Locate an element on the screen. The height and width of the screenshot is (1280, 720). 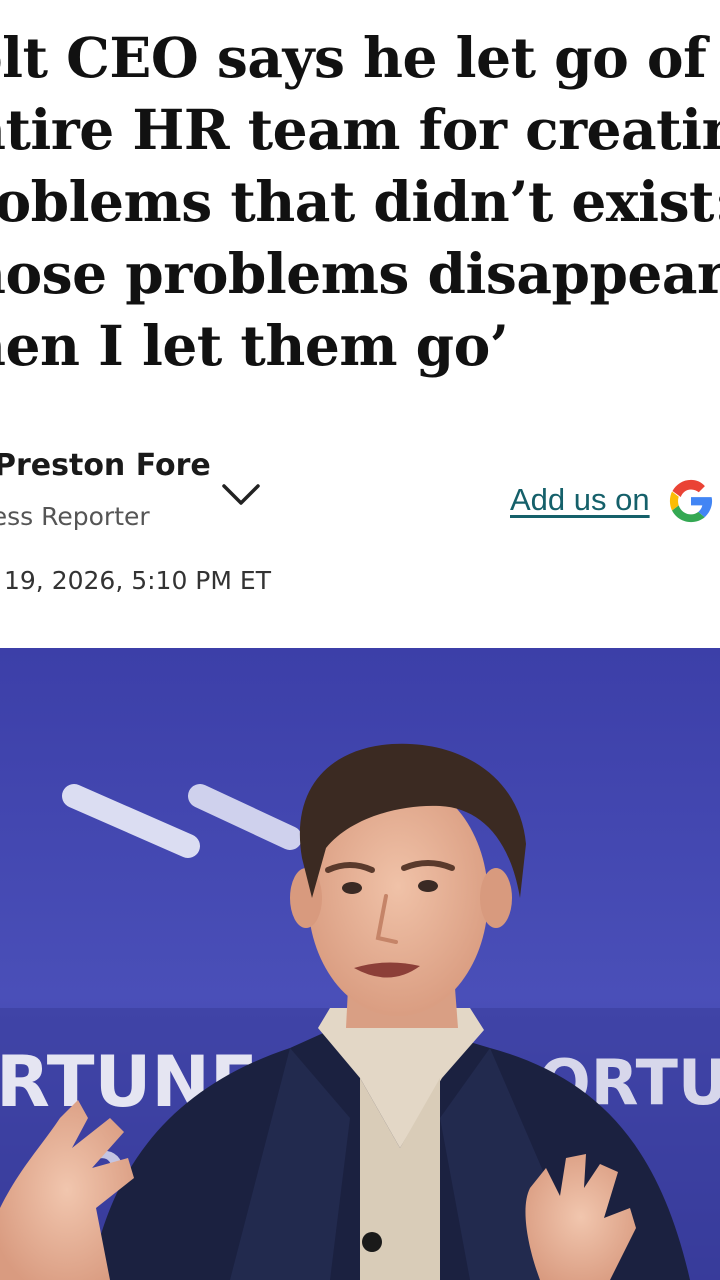
author-name: Preston Fore is located at coordinates (105, 465).